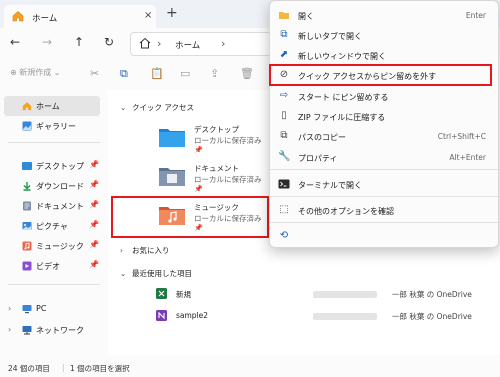  What do you see at coordinates (94, 73) in the screenshot?
I see `cut-icon: ✂` at bounding box center [94, 73].